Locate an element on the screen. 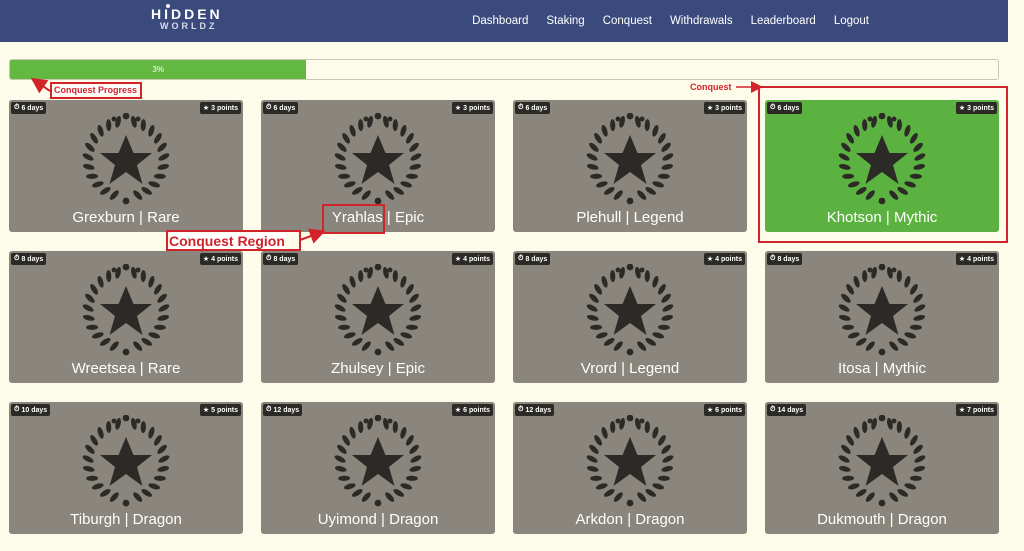 This screenshot has width=1024, height=551. nav-conquest: Conquest is located at coordinates (627, 21).